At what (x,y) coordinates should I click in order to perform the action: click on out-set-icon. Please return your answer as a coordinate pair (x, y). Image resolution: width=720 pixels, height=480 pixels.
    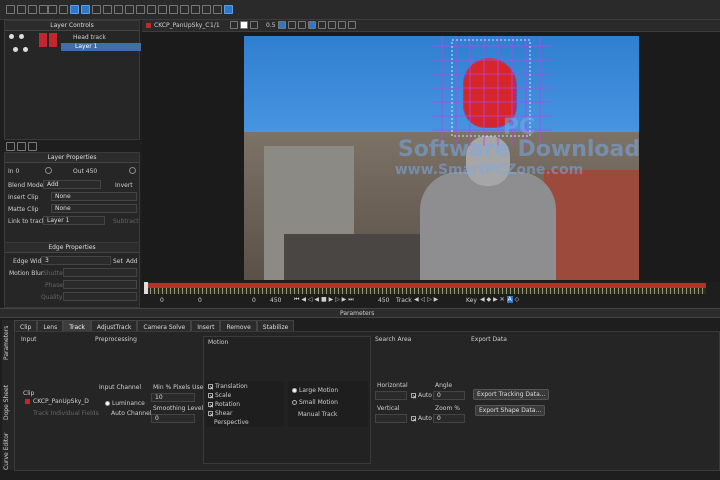
    Looking at the image, I should click on (132, 170).